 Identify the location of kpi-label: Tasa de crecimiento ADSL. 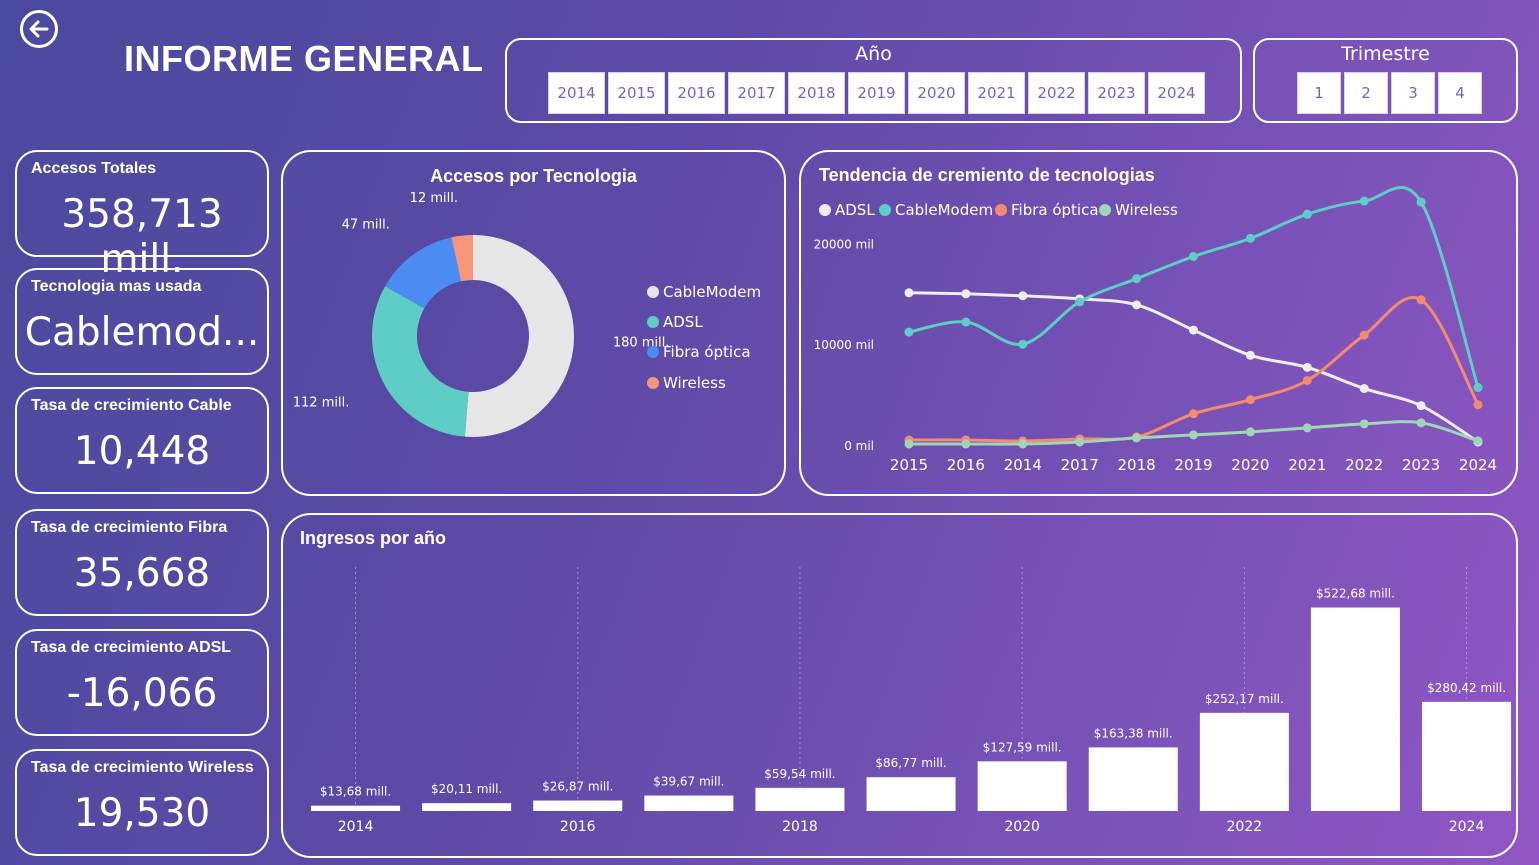
(131, 647).